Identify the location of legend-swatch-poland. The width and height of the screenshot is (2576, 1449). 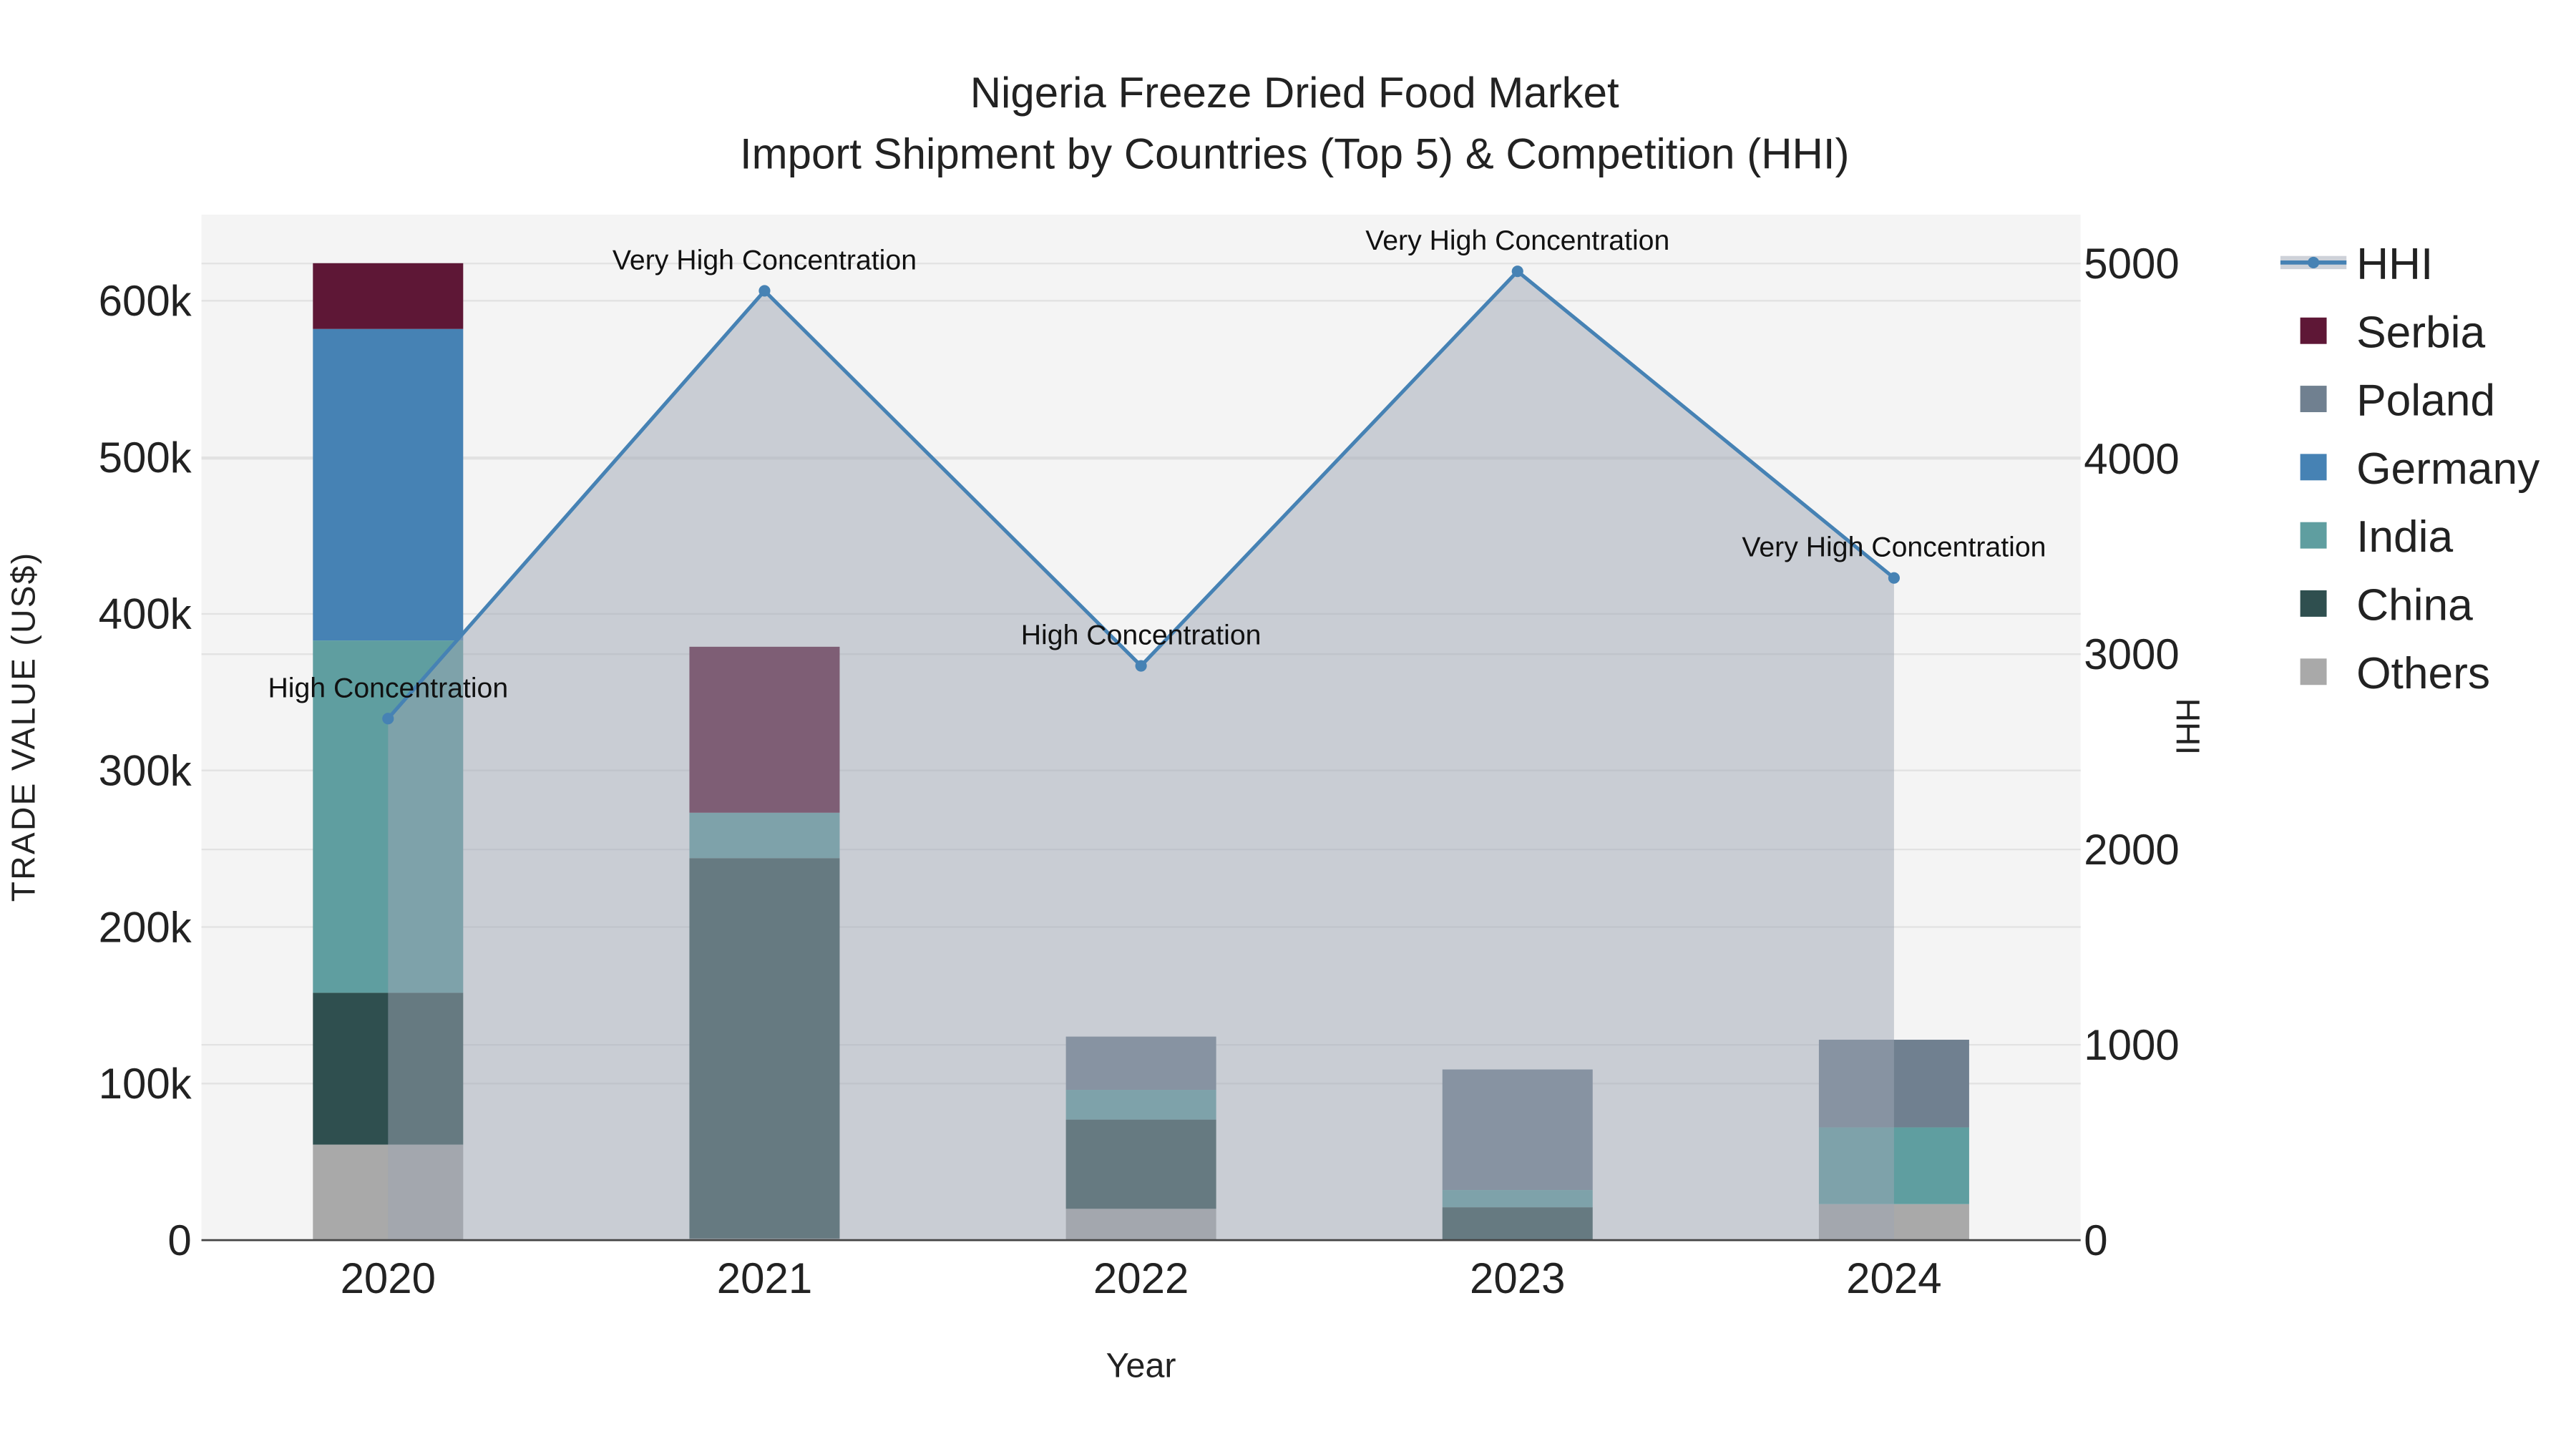
(2313, 399).